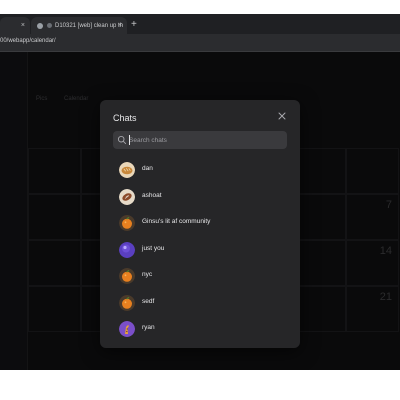  What do you see at coordinates (204, 277) in the screenshot?
I see `chat-list-item: nyc` at bounding box center [204, 277].